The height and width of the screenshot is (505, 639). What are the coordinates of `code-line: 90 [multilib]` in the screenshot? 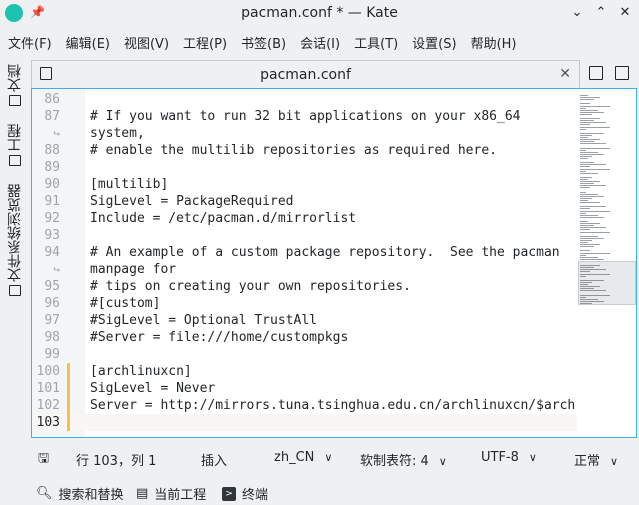 It's located at (304, 184).